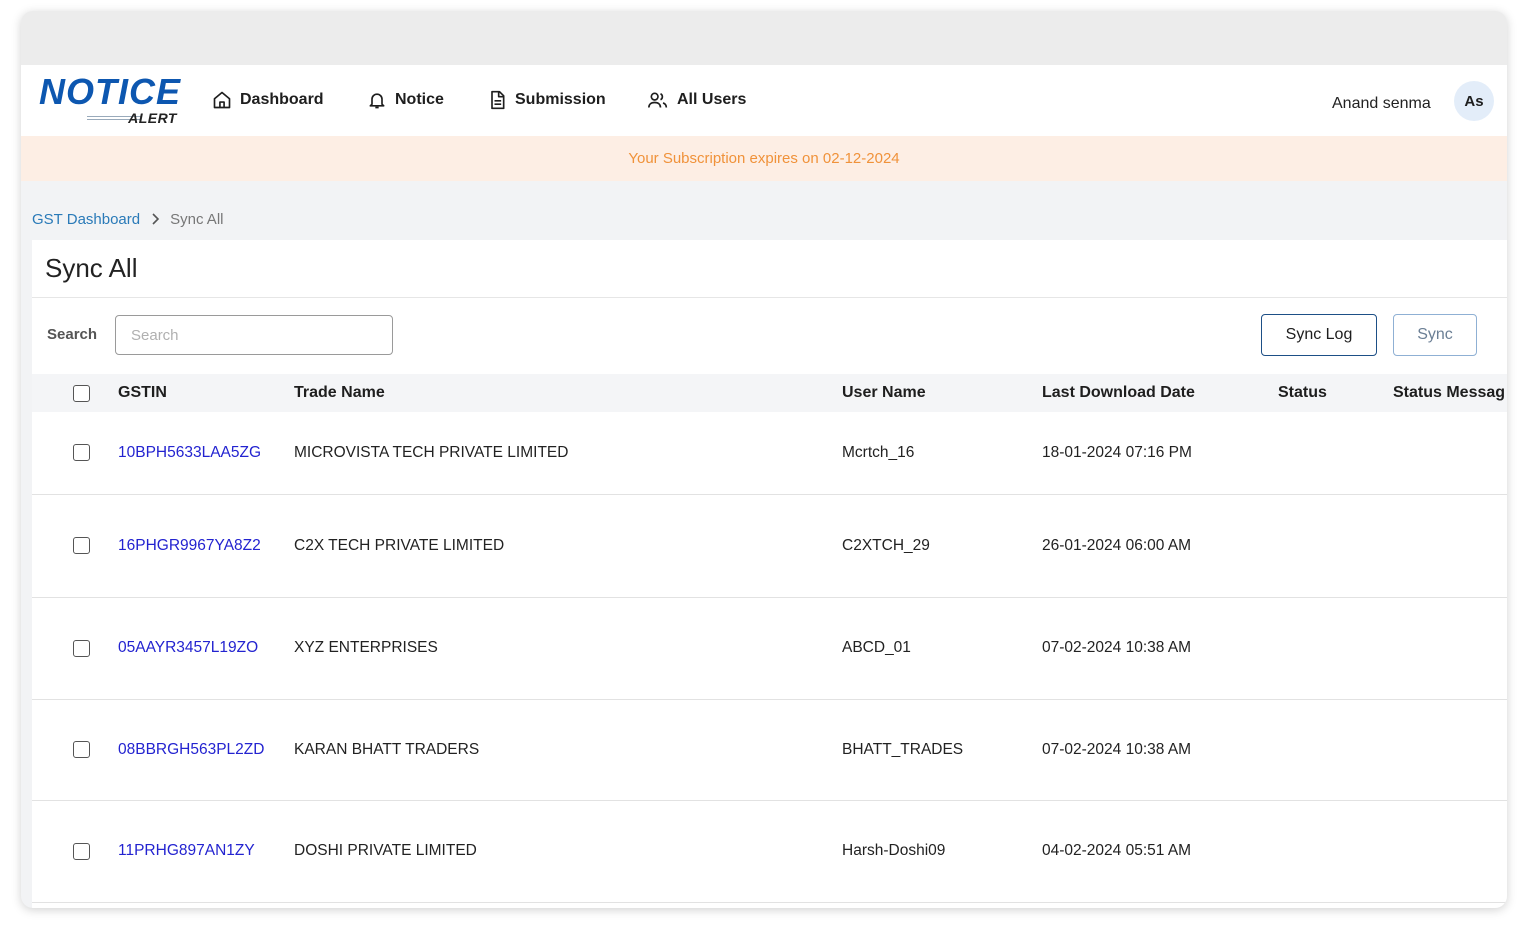 The height and width of the screenshot is (929, 1527). Describe the element at coordinates (1160, 393) in the screenshot. I see `column-header-last-download-date: Last Download Date` at that location.